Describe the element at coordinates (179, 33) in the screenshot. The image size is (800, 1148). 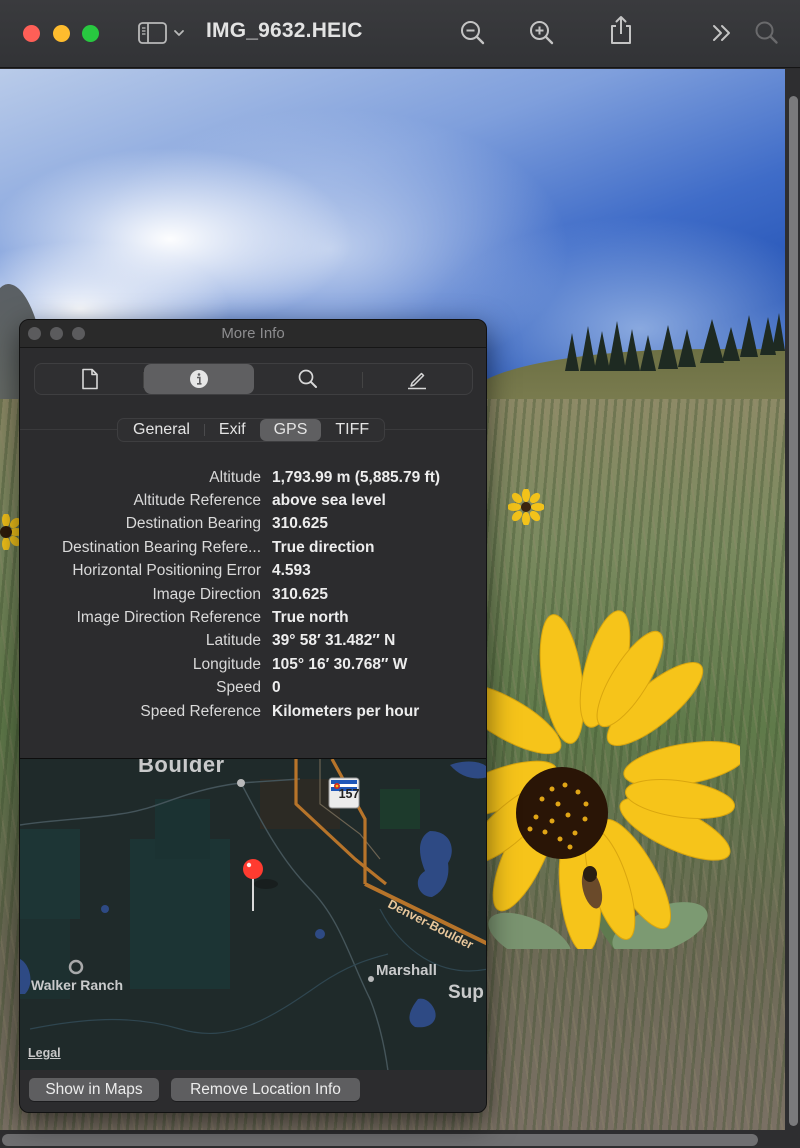
I see `chevron-down-icon` at that location.